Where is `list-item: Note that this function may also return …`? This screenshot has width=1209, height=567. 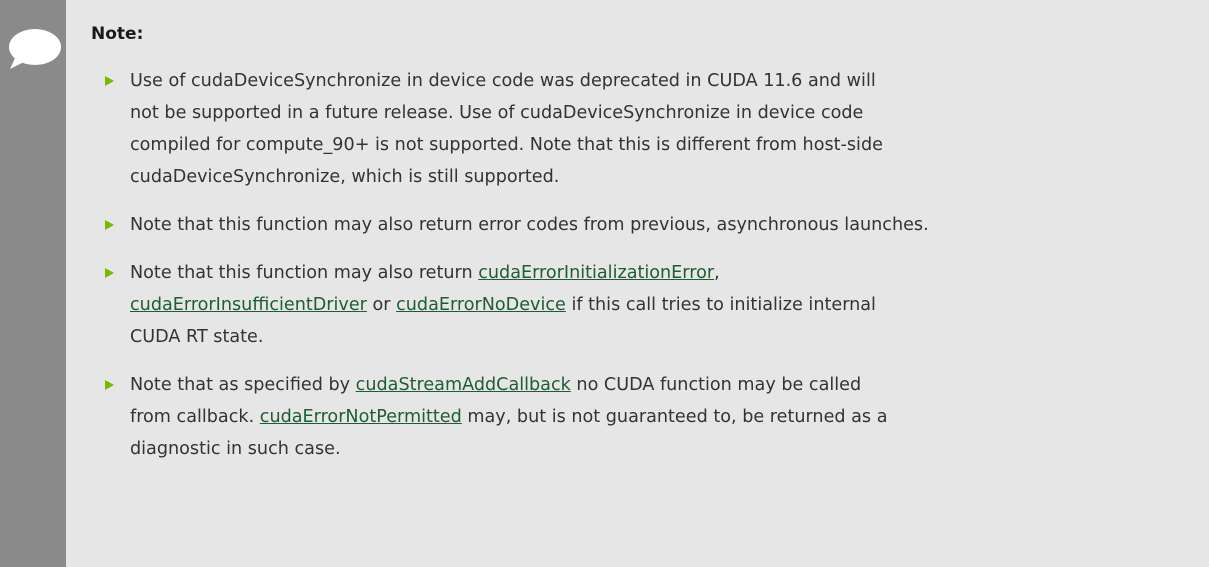 list-item: Note that this function may also return … is located at coordinates (646, 225).